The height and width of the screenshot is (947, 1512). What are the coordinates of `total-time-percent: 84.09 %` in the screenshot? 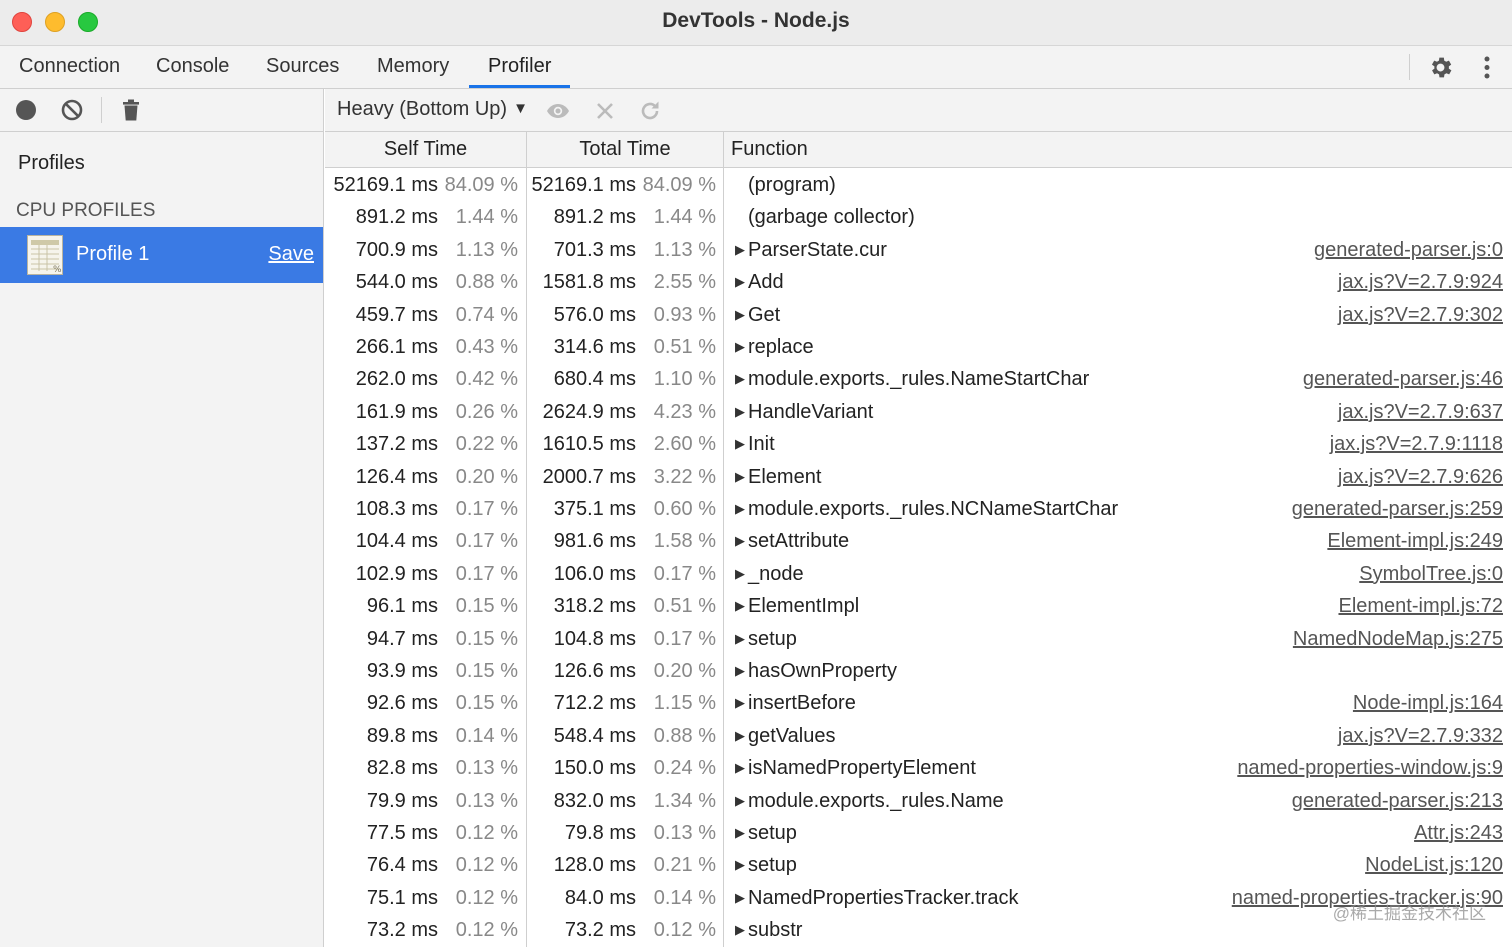 It's located at (679, 185).